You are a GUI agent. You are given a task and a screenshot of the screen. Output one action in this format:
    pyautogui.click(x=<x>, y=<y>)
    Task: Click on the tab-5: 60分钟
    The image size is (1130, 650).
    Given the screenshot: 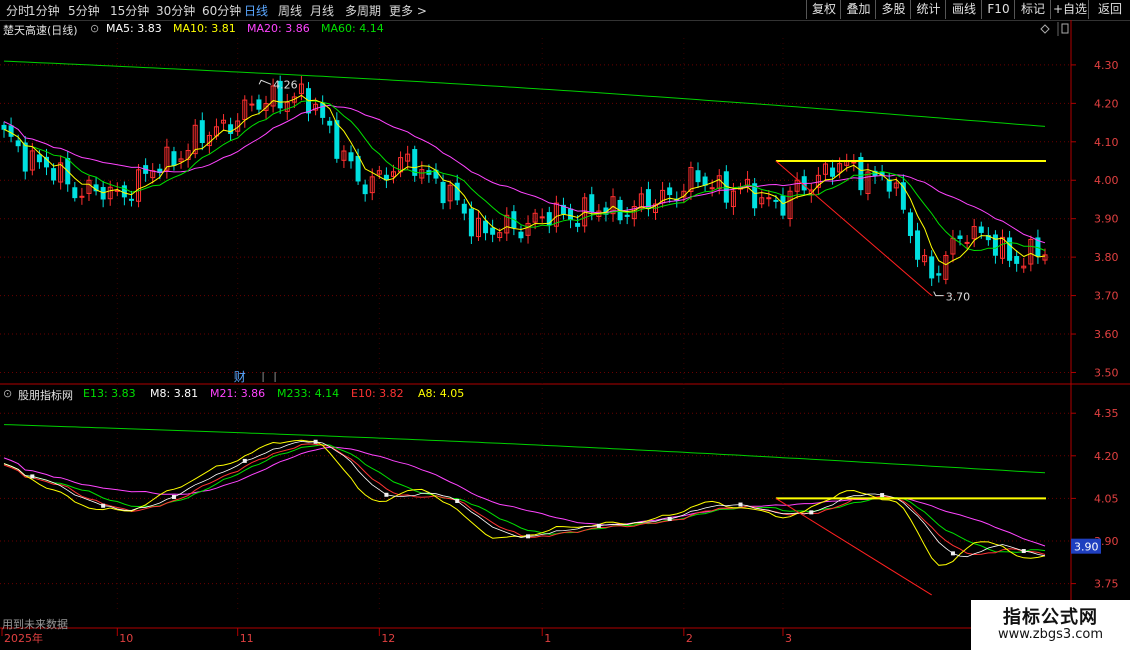 What is the action you would take?
    pyautogui.click(x=221, y=10)
    